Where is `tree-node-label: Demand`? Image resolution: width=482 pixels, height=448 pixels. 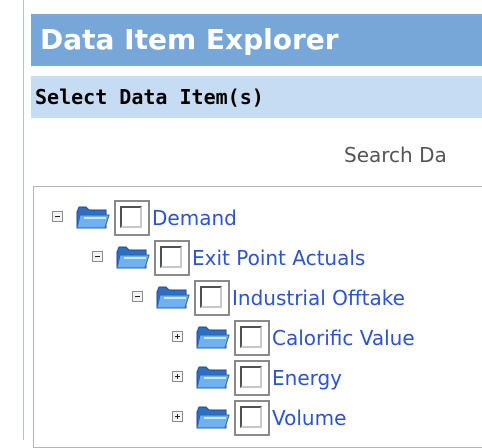 tree-node-label: Demand is located at coordinates (194, 218).